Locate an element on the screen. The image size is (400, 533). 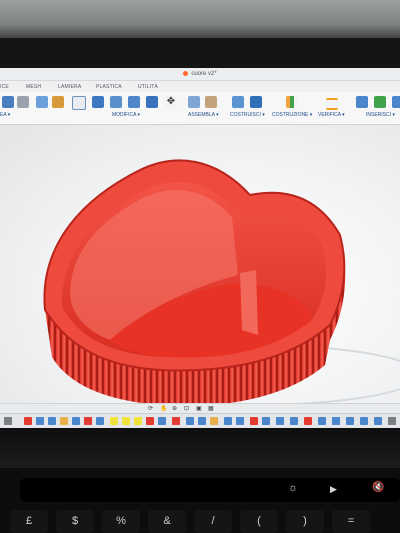
timeline-start-icon is located at coordinates (8, 421).